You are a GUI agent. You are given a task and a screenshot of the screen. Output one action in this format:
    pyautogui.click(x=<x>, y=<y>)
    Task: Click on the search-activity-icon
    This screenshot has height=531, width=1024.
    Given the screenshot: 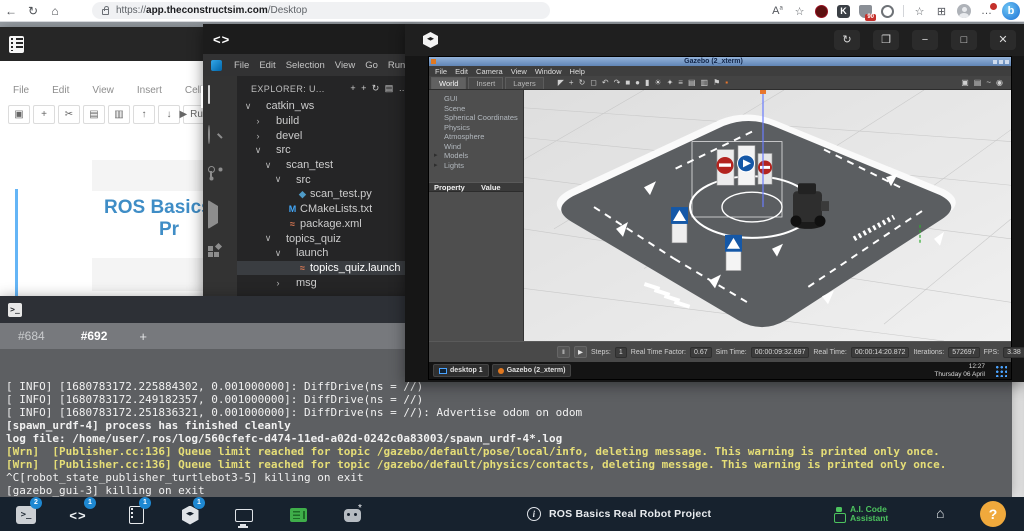 What is the action you would take?
    pyautogui.click(x=220, y=136)
    